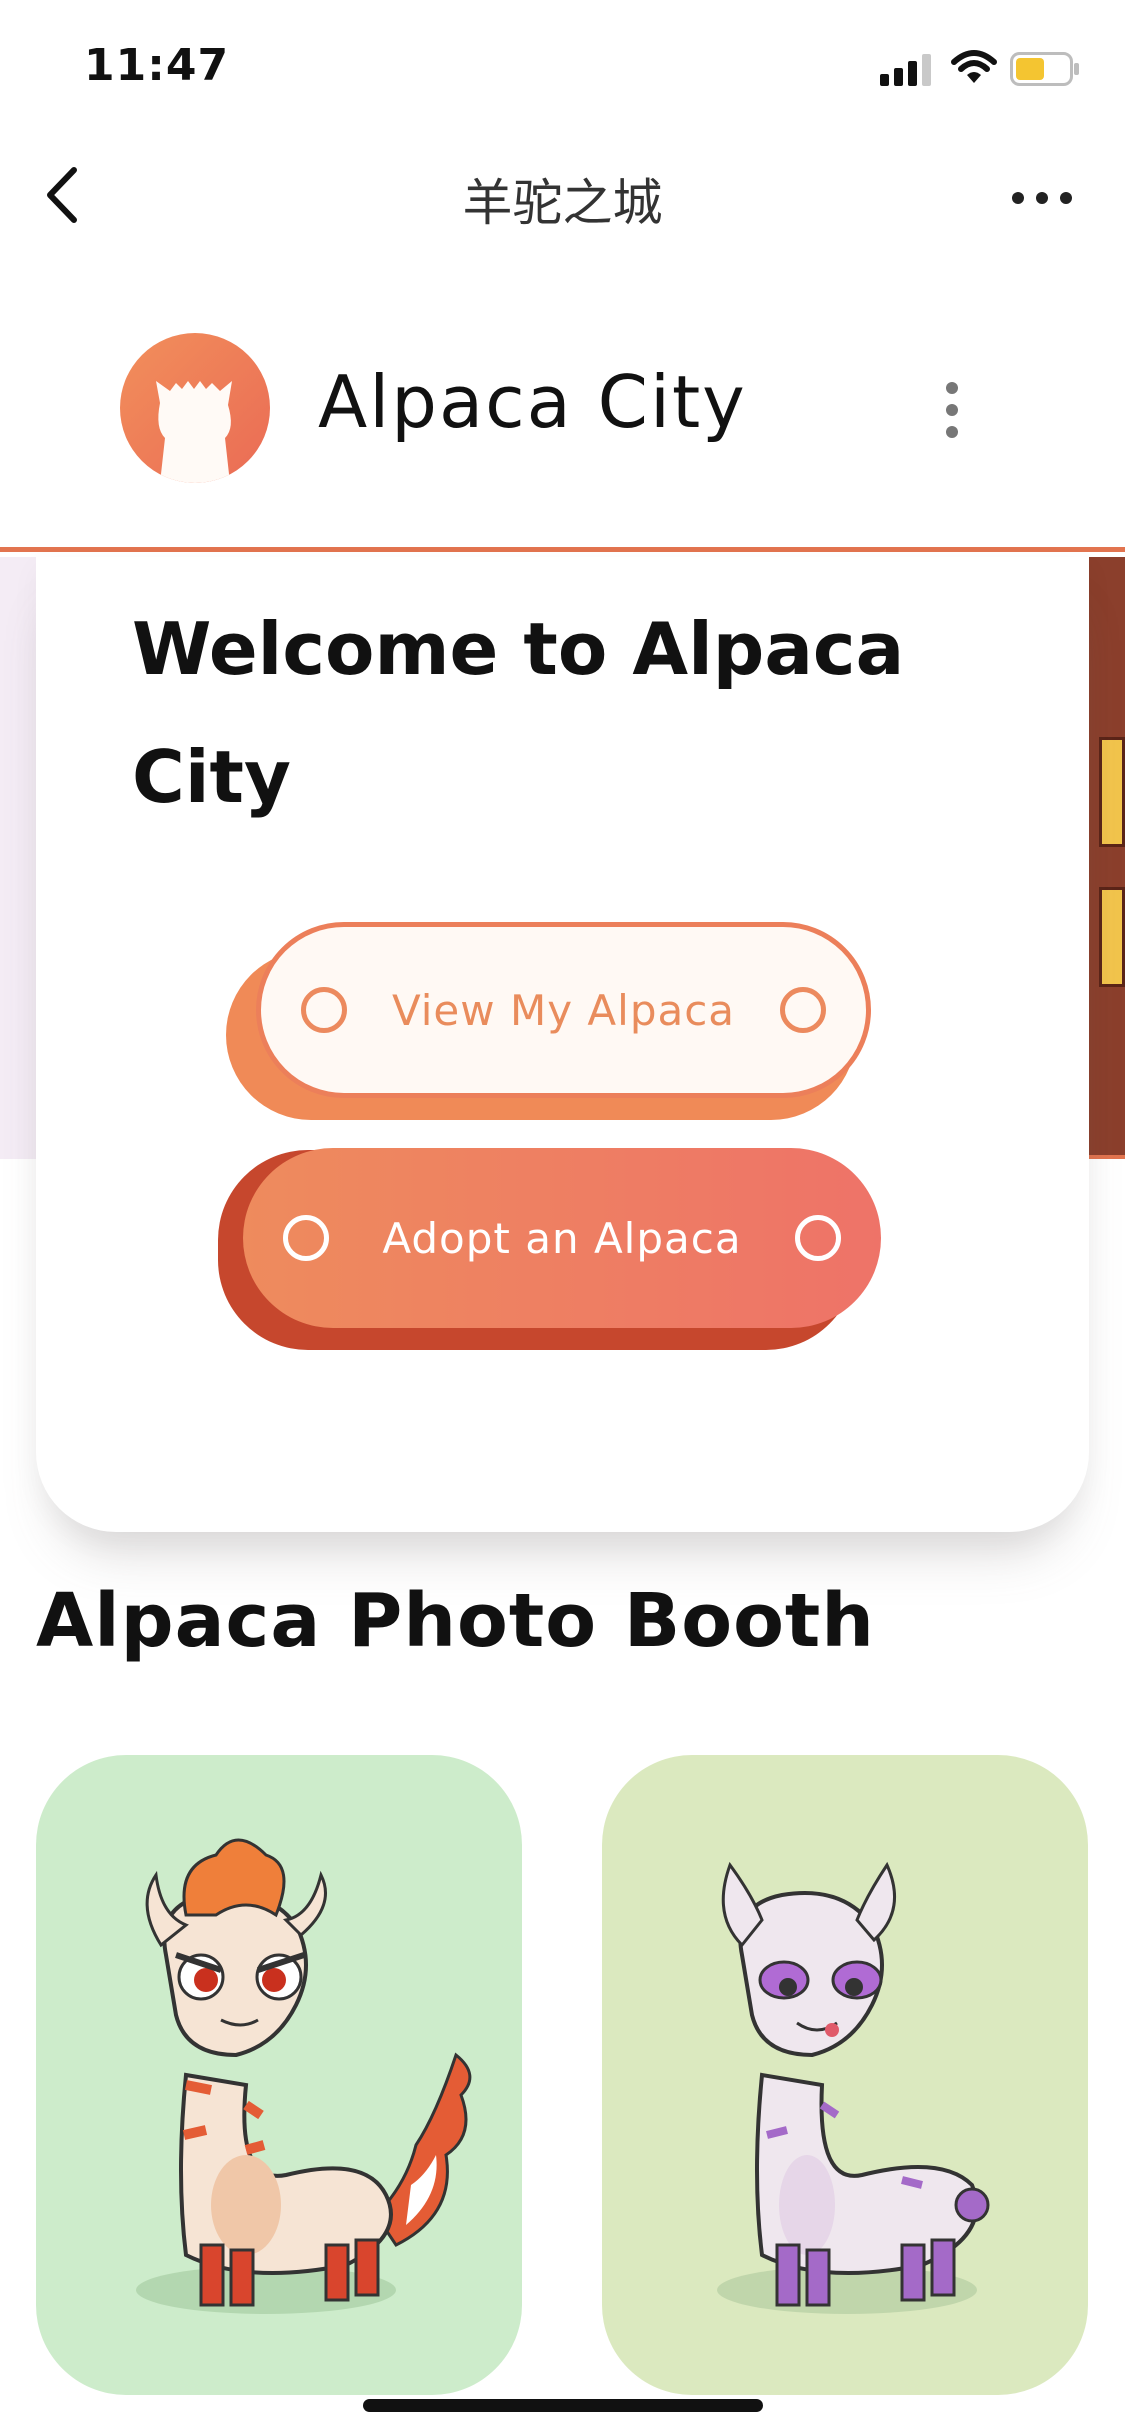 Image resolution: width=1125 pixels, height=2436 pixels. I want to click on adopt-an-alpaca-button: Adopt an Alpaca, so click(562, 1238).